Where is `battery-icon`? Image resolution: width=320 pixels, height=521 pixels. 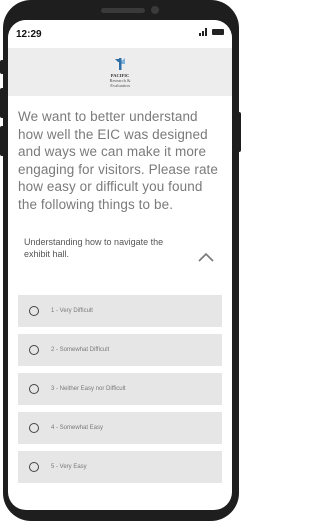 battery-icon is located at coordinates (218, 32).